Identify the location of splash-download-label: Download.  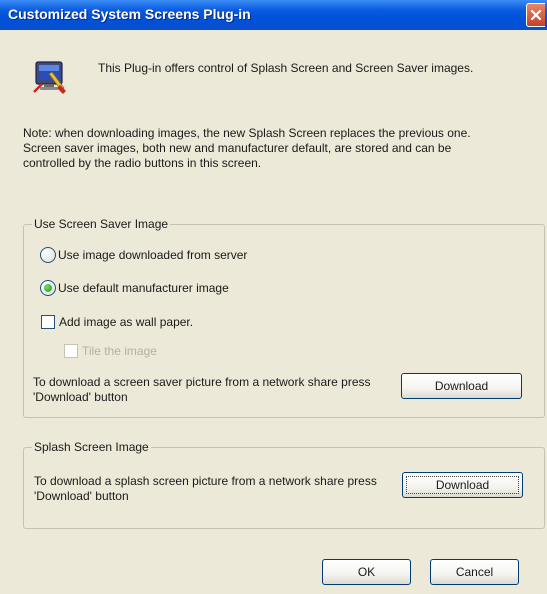
(462, 485).